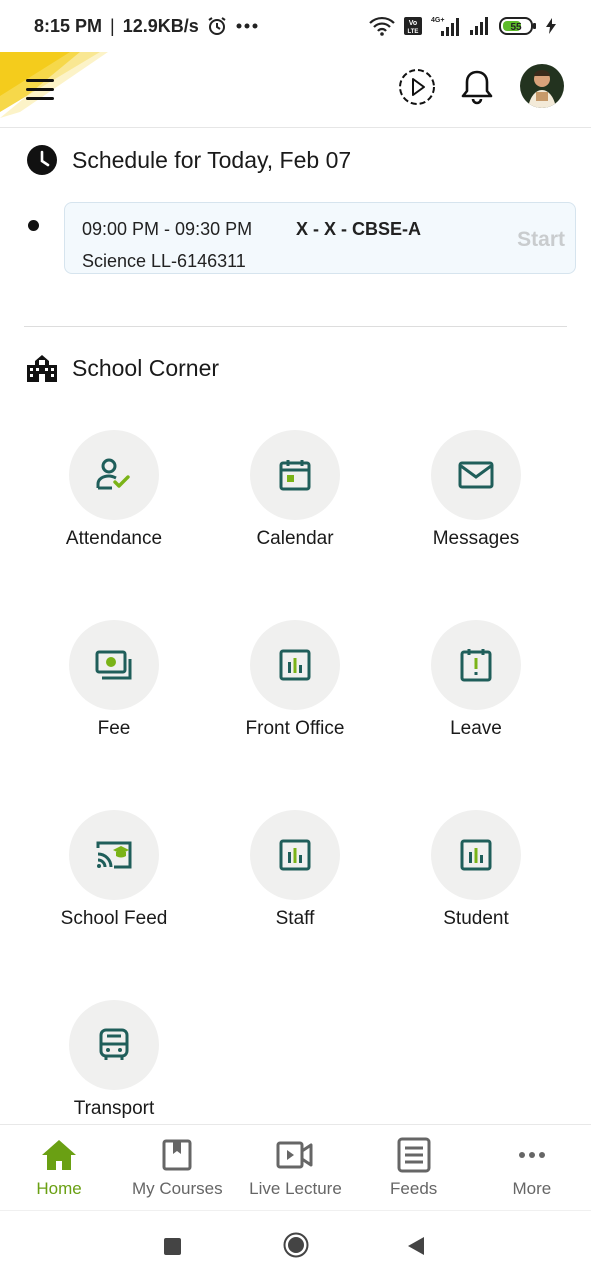 This screenshot has height=1280, width=591. I want to click on tile-calendar: Calendar, so click(295, 500).